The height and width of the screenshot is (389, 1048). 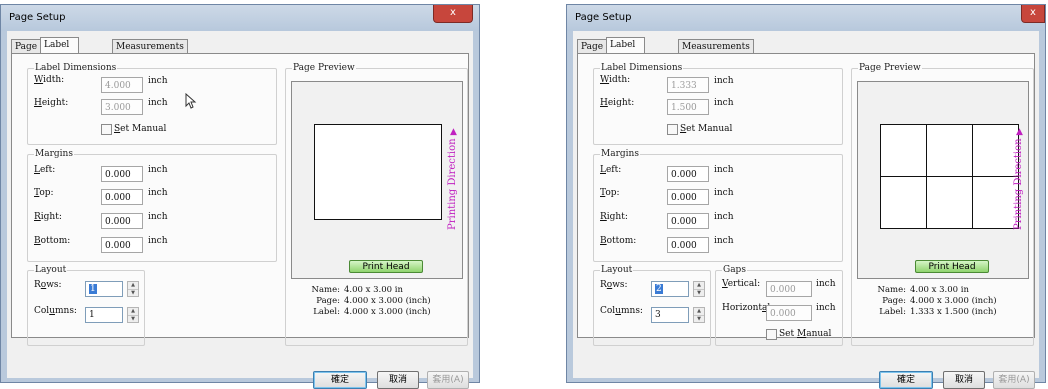 I want to click on width-field: 4.000, so click(x=122, y=85).